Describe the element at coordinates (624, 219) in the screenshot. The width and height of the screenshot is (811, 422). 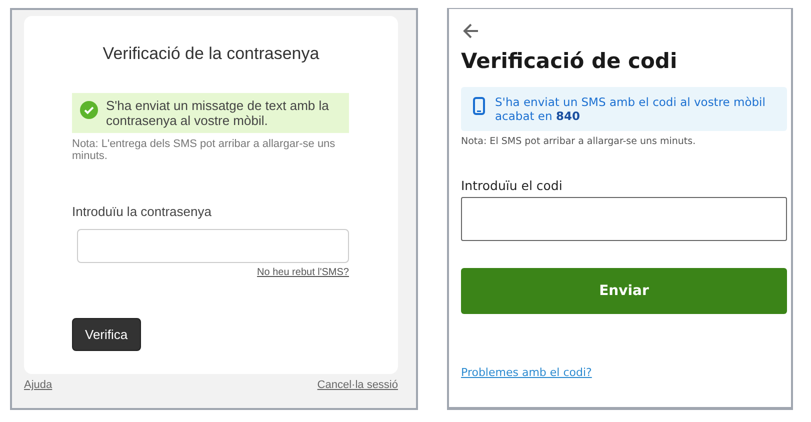
I see `code-field` at that location.